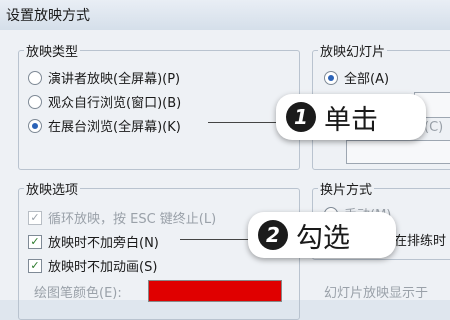  Describe the element at coordinates (35, 217) in the screenshot. I see `checkbox-loop: ✓` at that location.